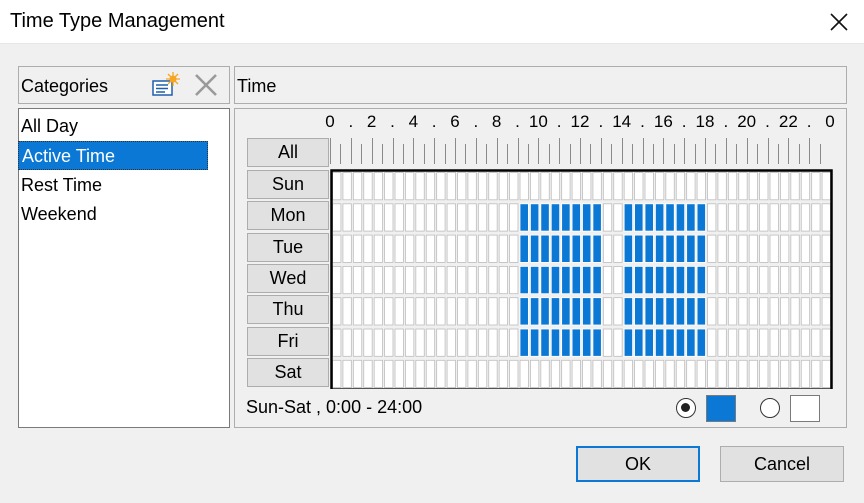 The height and width of the screenshot is (503, 864). What do you see at coordinates (538, 121) in the screenshot?
I see `hour-label: 10` at bounding box center [538, 121].